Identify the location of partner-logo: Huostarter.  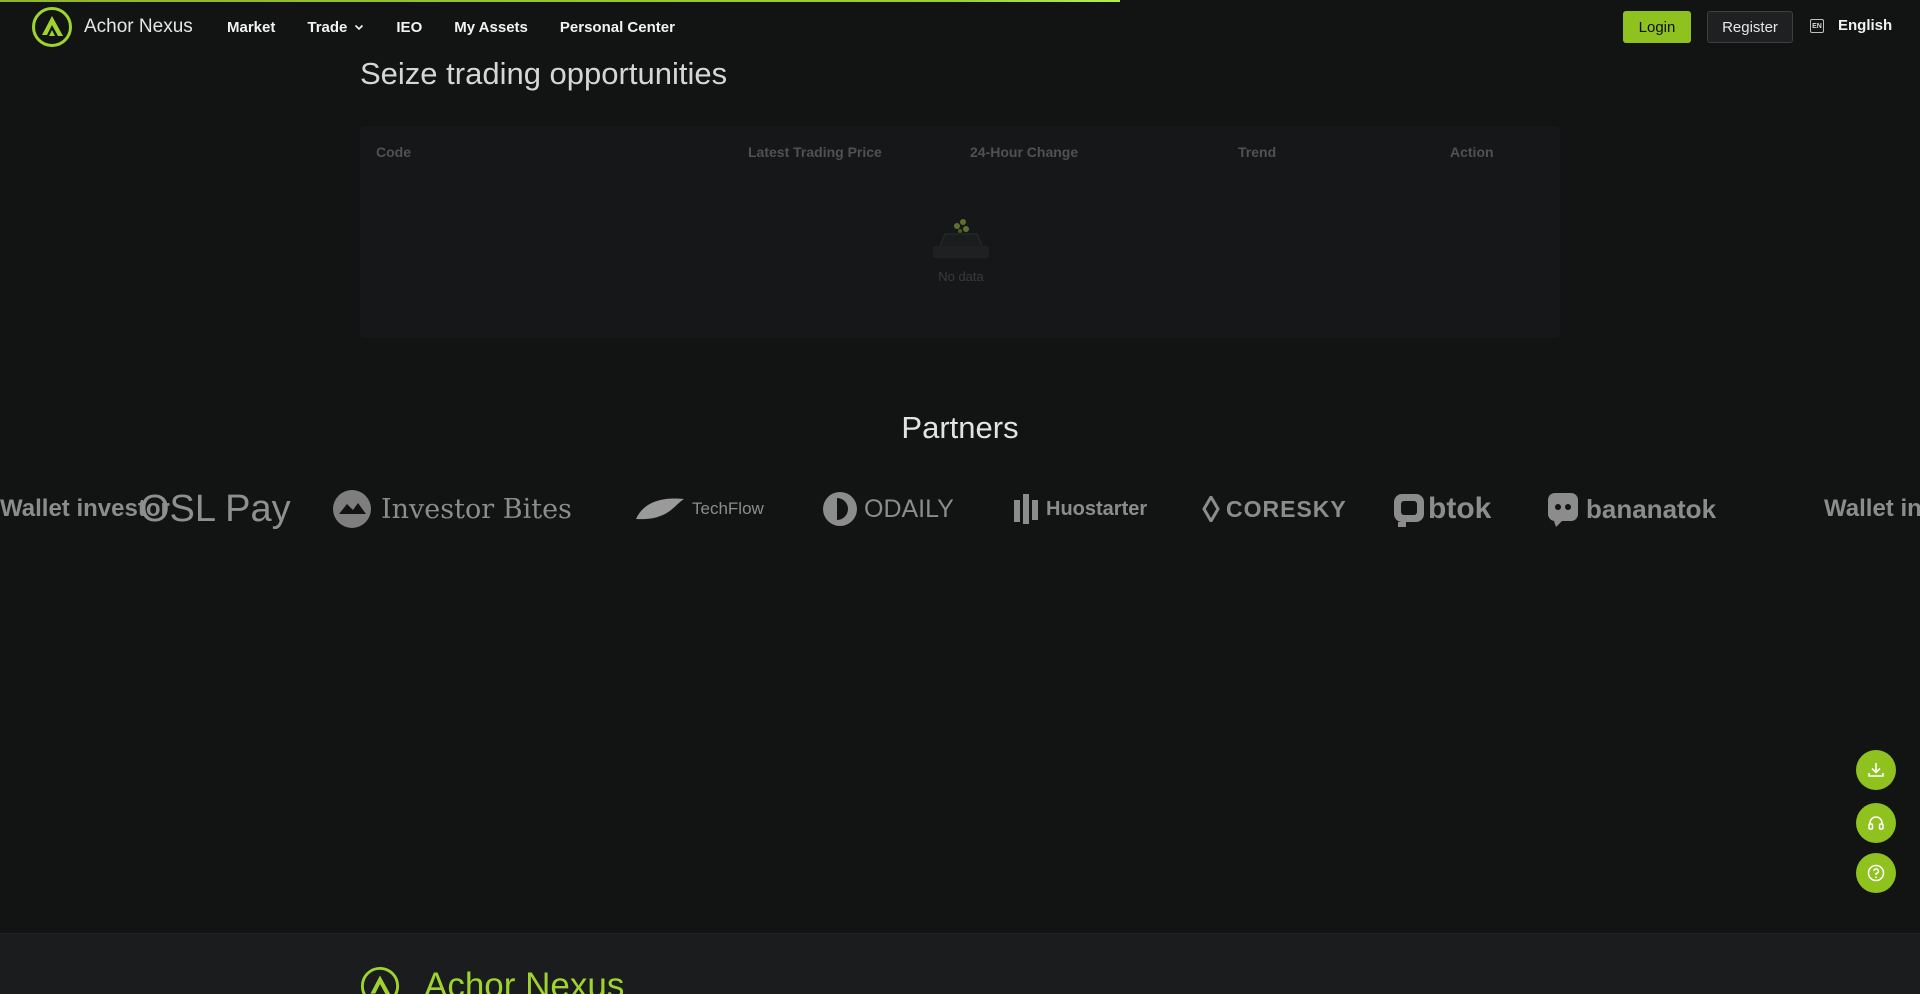
(1079, 509).